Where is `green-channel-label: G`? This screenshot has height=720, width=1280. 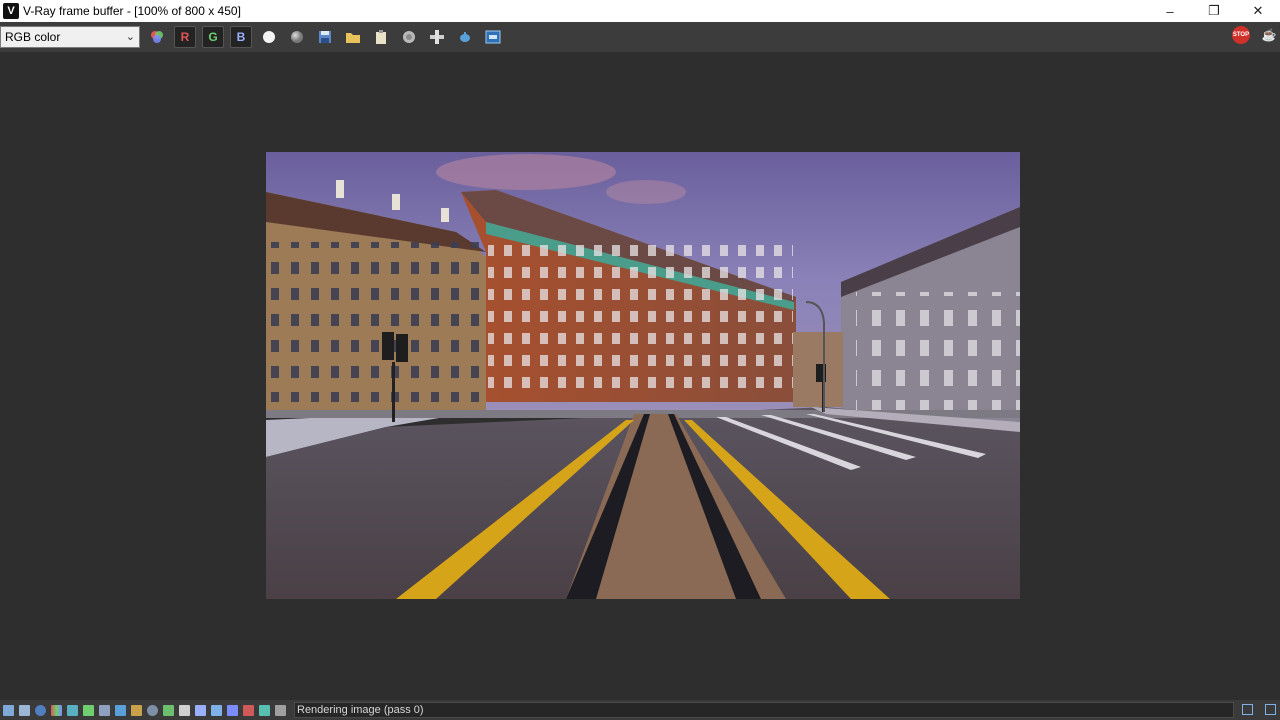 green-channel-label: G is located at coordinates (213, 37).